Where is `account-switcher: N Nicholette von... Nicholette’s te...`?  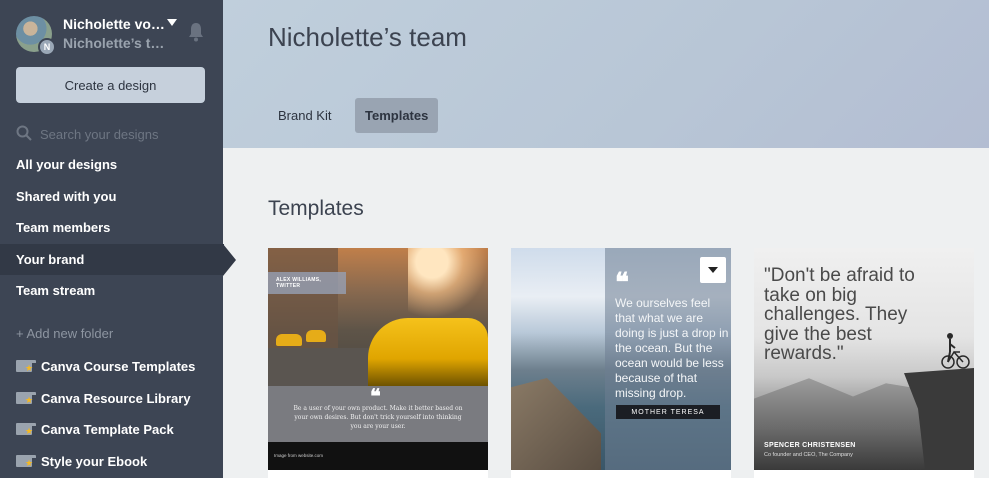
account-switcher: N Nicholette von... Nicholette’s te... is located at coordinates (113, 36).